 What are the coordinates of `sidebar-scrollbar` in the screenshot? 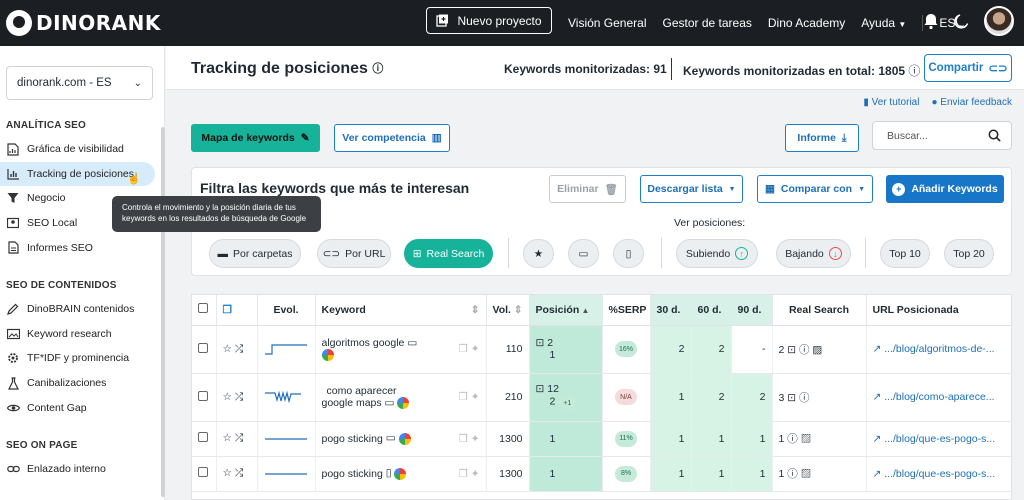 It's located at (163, 312).